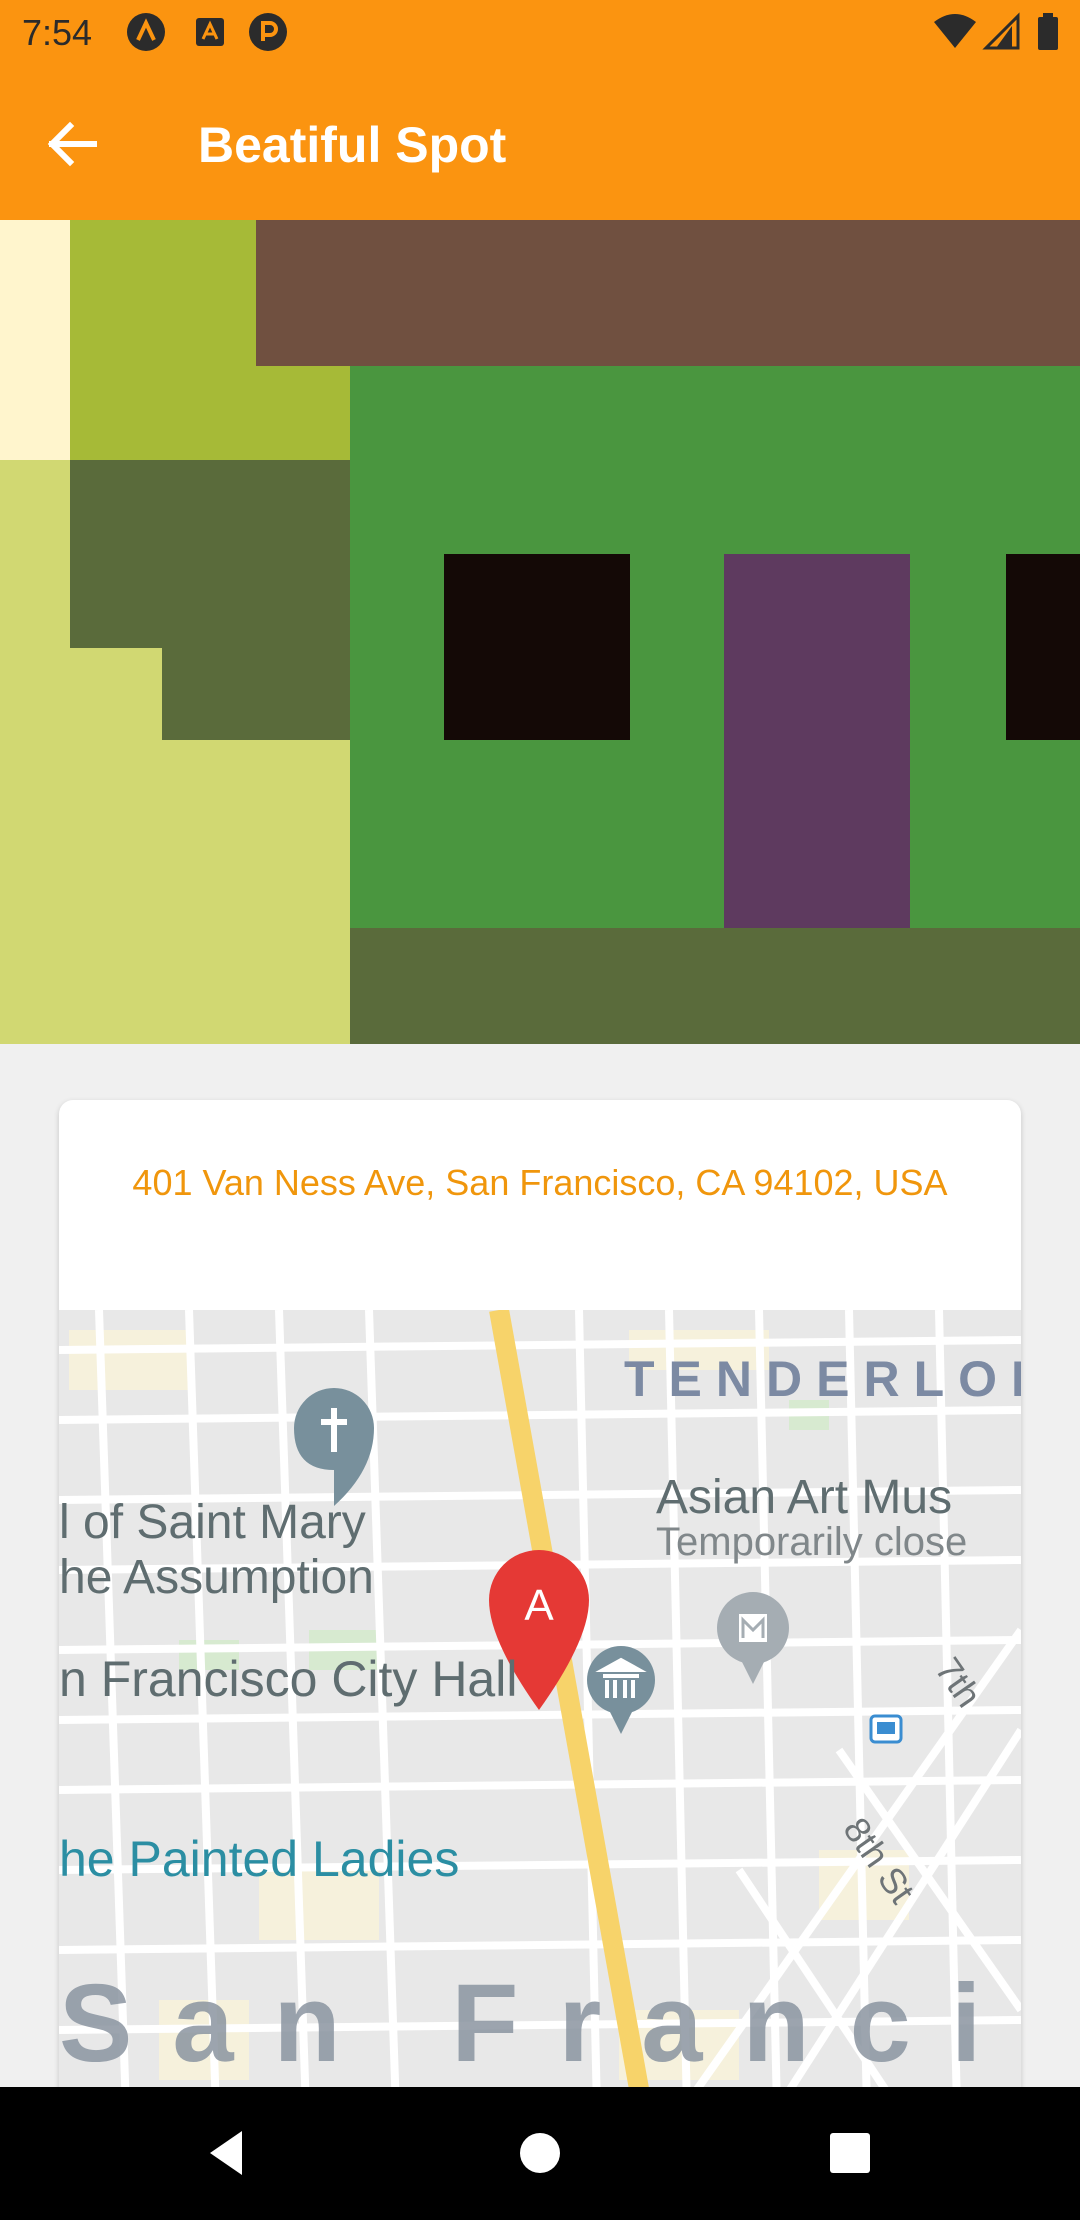  I want to click on recents-square-icon, so click(850, 2153).